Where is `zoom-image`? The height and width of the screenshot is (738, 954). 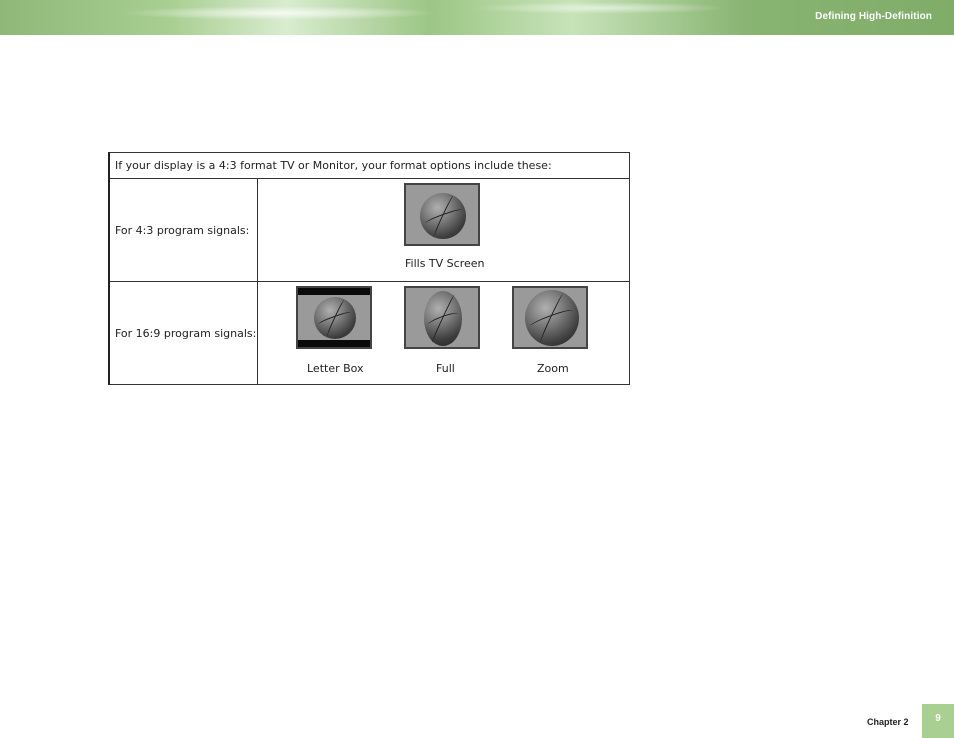 zoom-image is located at coordinates (550, 317).